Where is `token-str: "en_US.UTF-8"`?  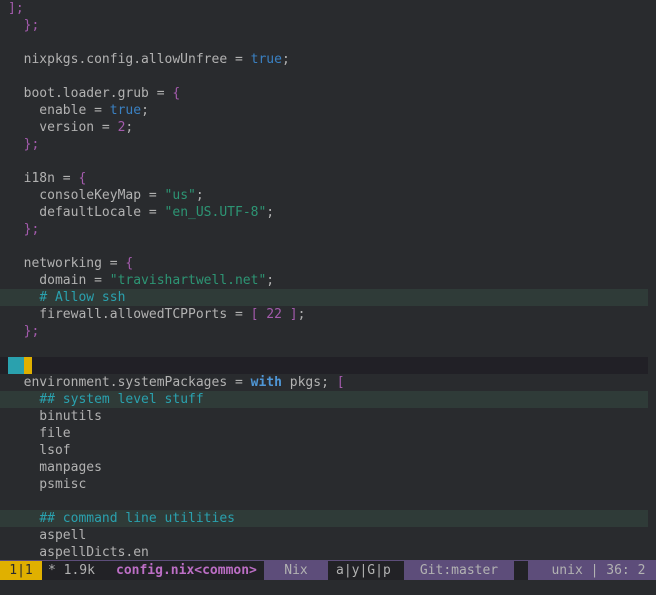
token-str: "en_US.UTF-8" is located at coordinates (215, 212).